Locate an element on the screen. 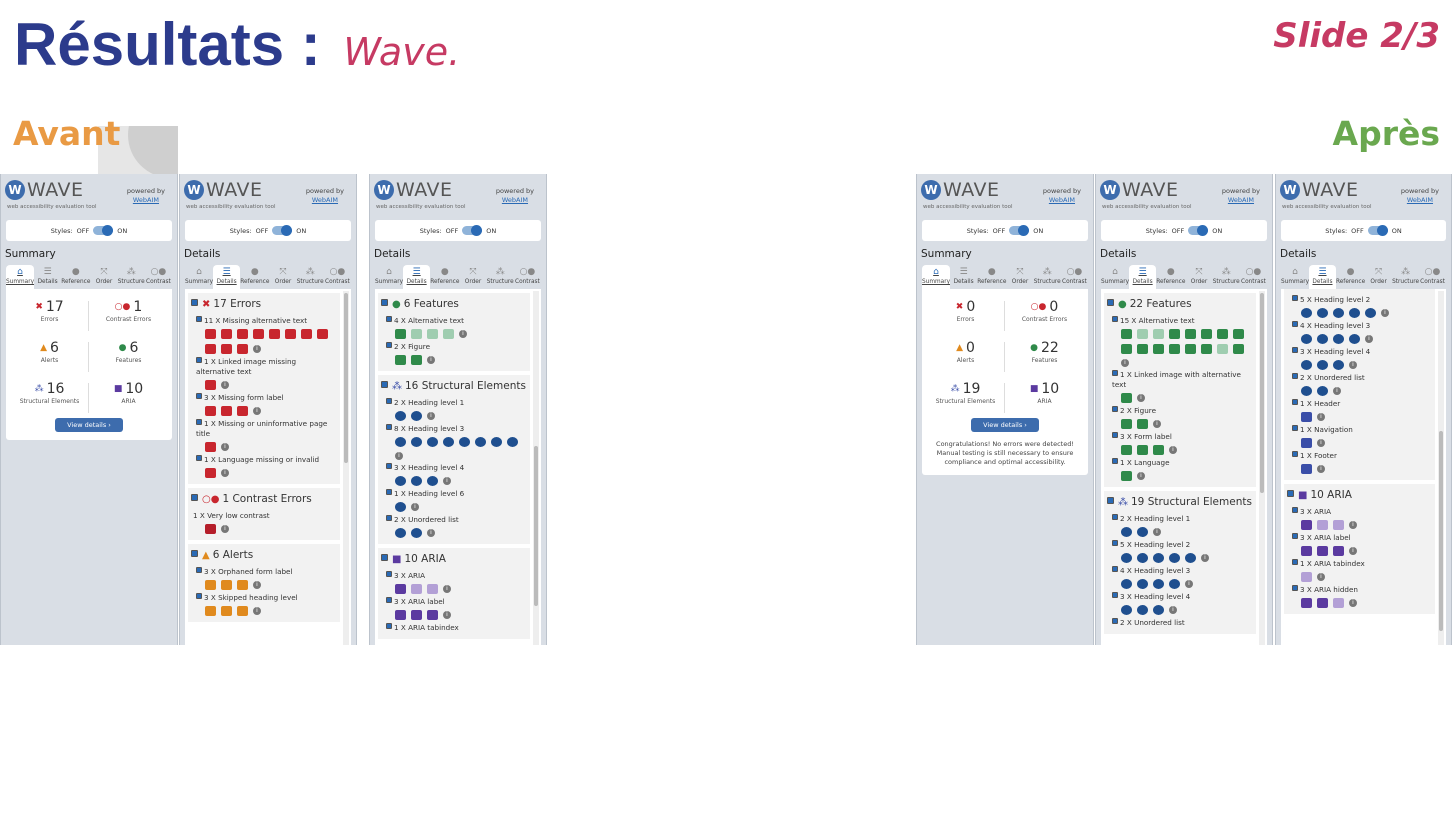  contrast-error-icon is located at coordinates (210, 529).